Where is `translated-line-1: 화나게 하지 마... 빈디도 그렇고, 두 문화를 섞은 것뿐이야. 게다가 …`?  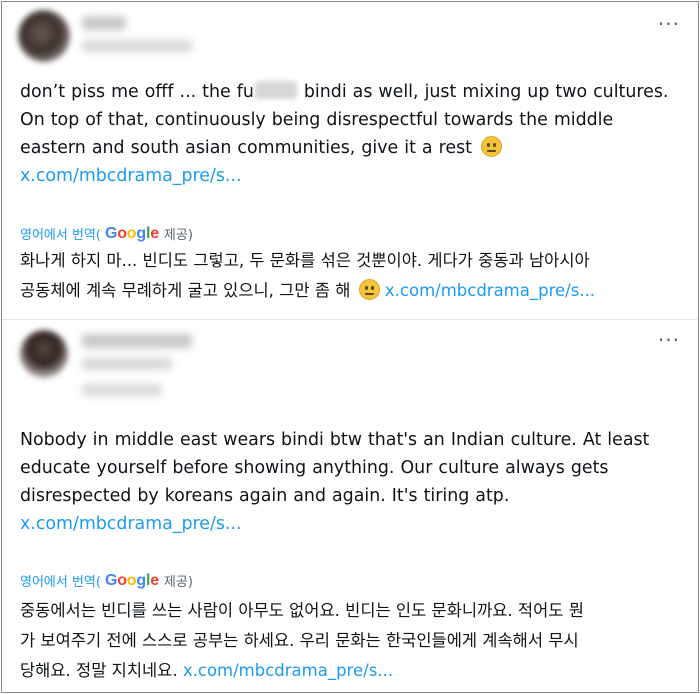
translated-line-1: 화나게 하지 마... 빈디도 그렇고, 두 문화를 섞은 것뿐이야. 게다가 … is located at coordinates (305, 260).